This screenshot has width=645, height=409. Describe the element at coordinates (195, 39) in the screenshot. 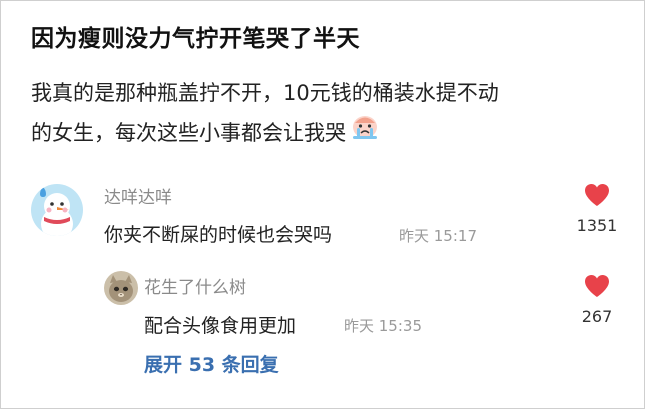

I see `post-title: 因为瘦则没力气拧开笔哭了半天` at that location.